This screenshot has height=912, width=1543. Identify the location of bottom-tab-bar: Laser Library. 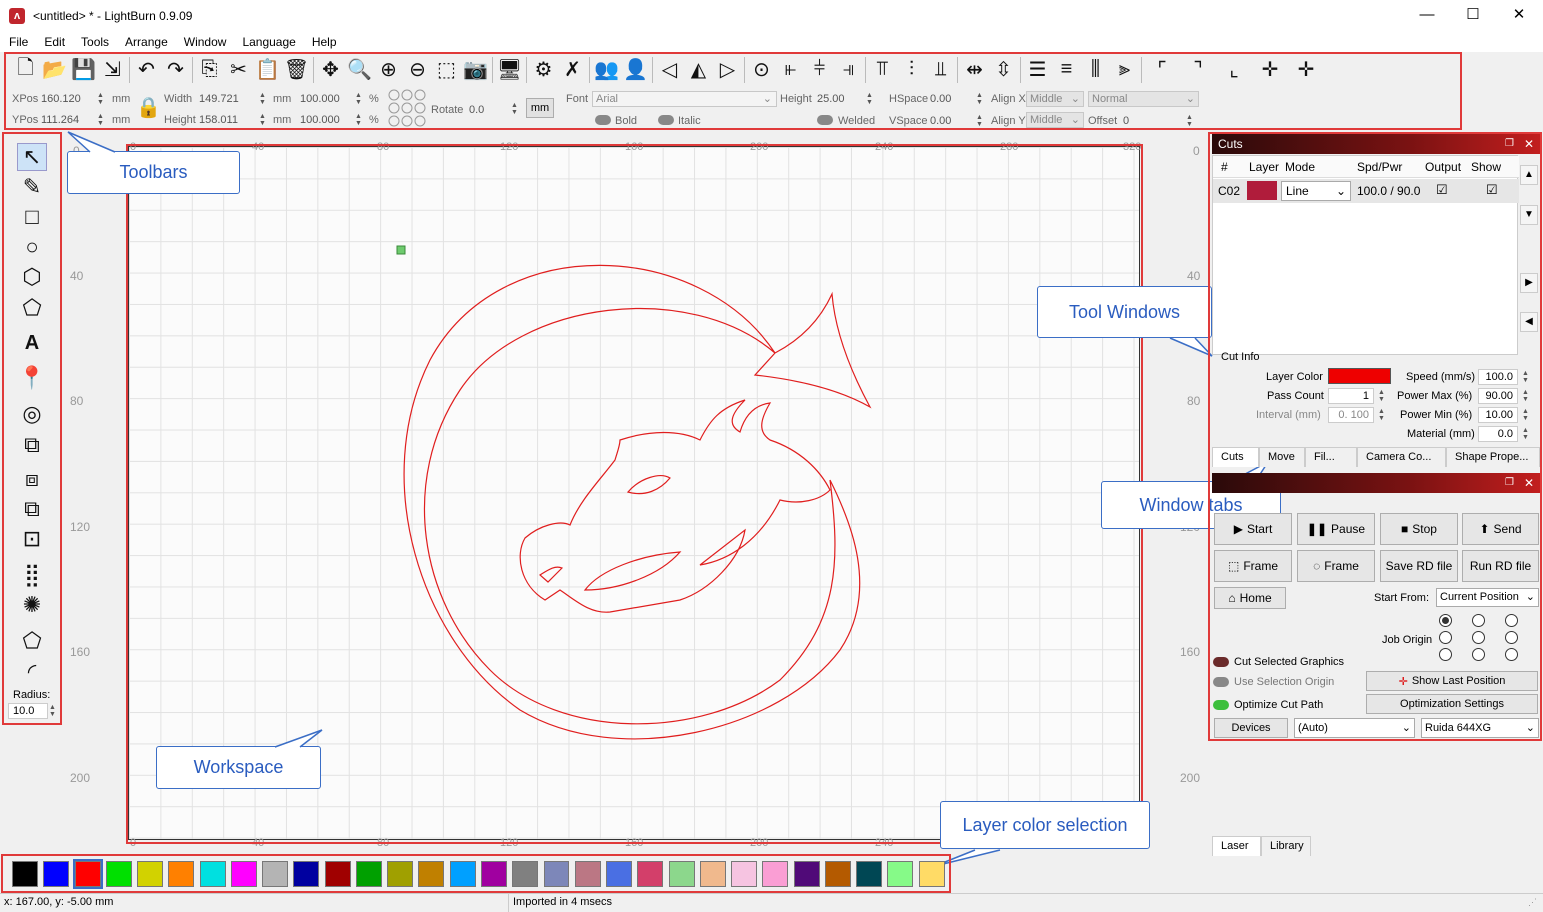
(1261, 846).